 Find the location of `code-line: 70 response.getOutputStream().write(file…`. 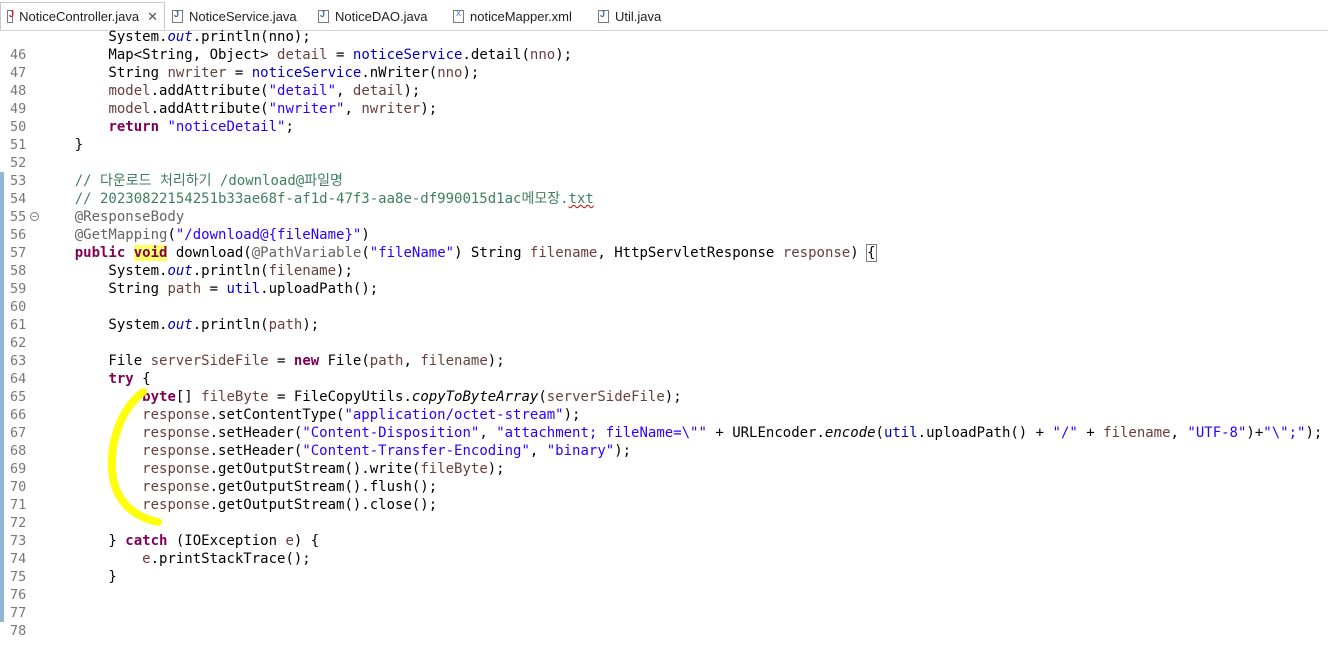

code-line: 70 response.getOutputStream().write(file… is located at coordinates (257, 478).